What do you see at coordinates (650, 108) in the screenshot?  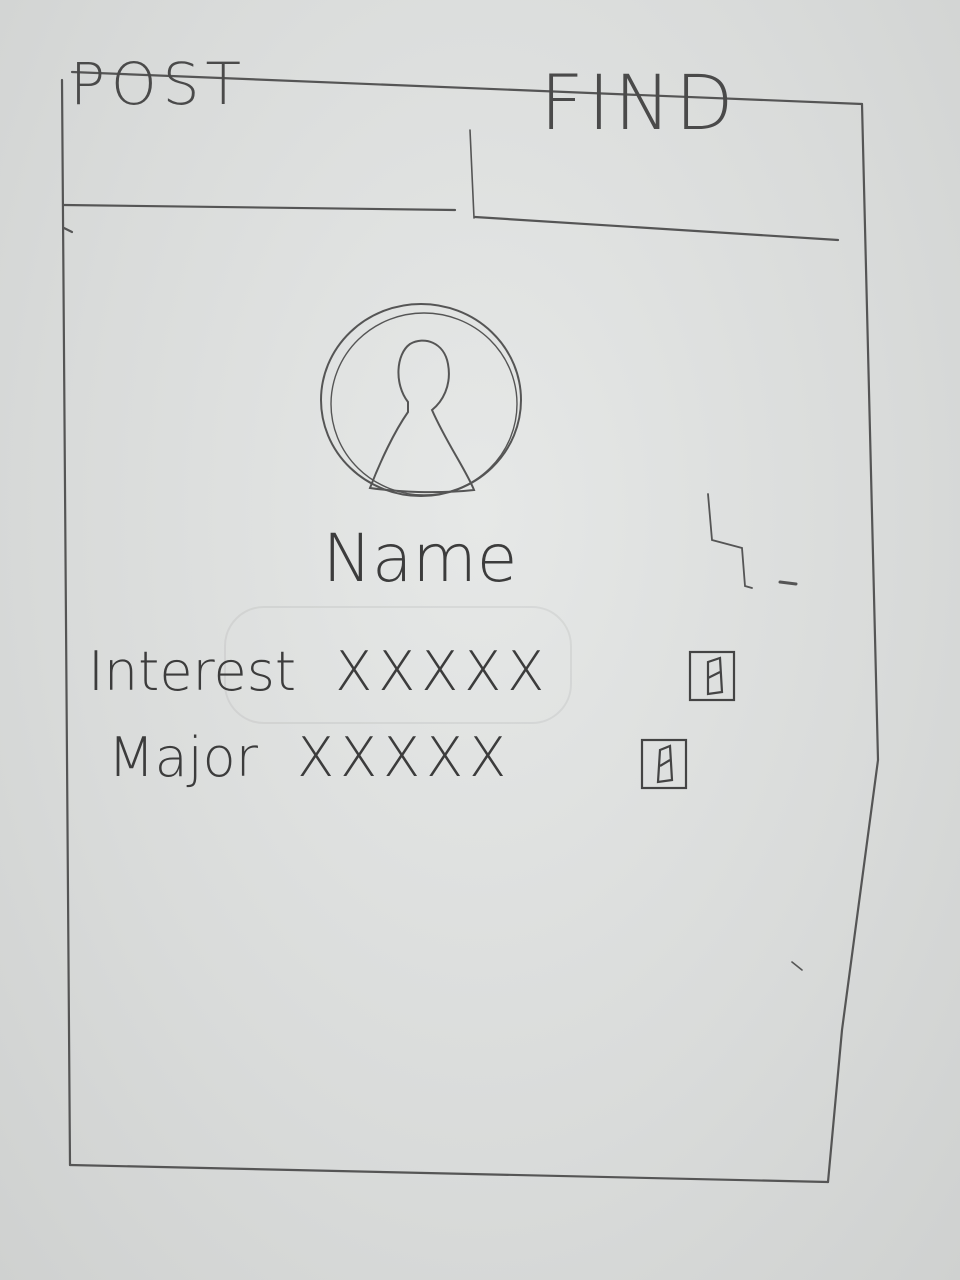 I see `tab-find: FIND` at bounding box center [650, 108].